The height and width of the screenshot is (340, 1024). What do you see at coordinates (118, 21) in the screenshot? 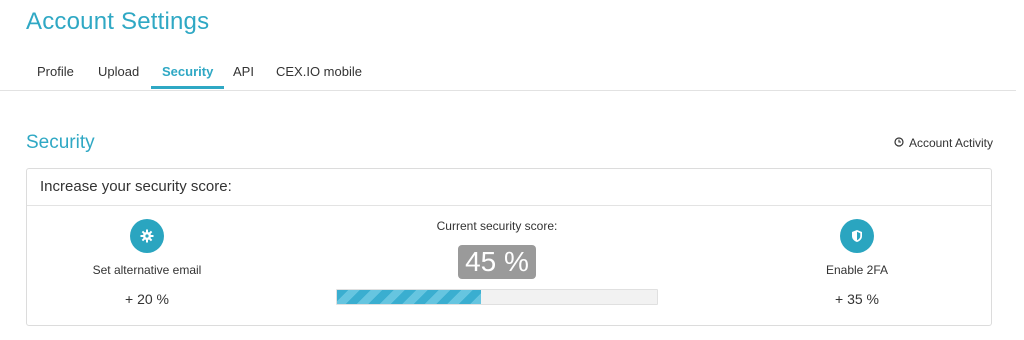
I see `page-title: Account Settings` at bounding box center [118, 21].